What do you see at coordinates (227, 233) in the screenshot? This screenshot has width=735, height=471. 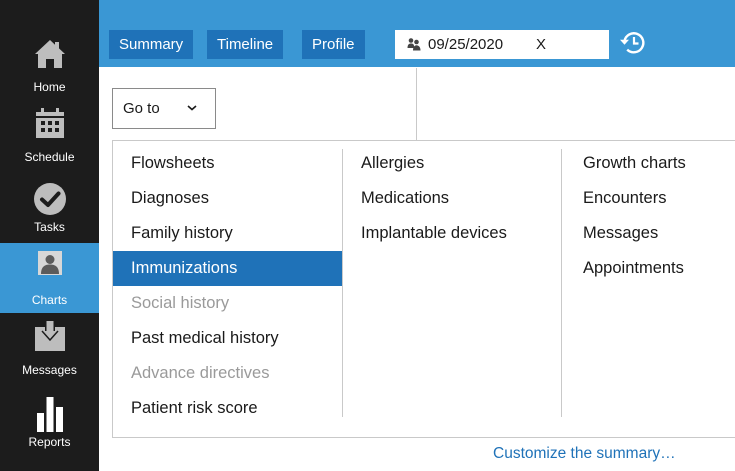 I see `menu-item-family-history: Family history` at bounding box center [227, 233].